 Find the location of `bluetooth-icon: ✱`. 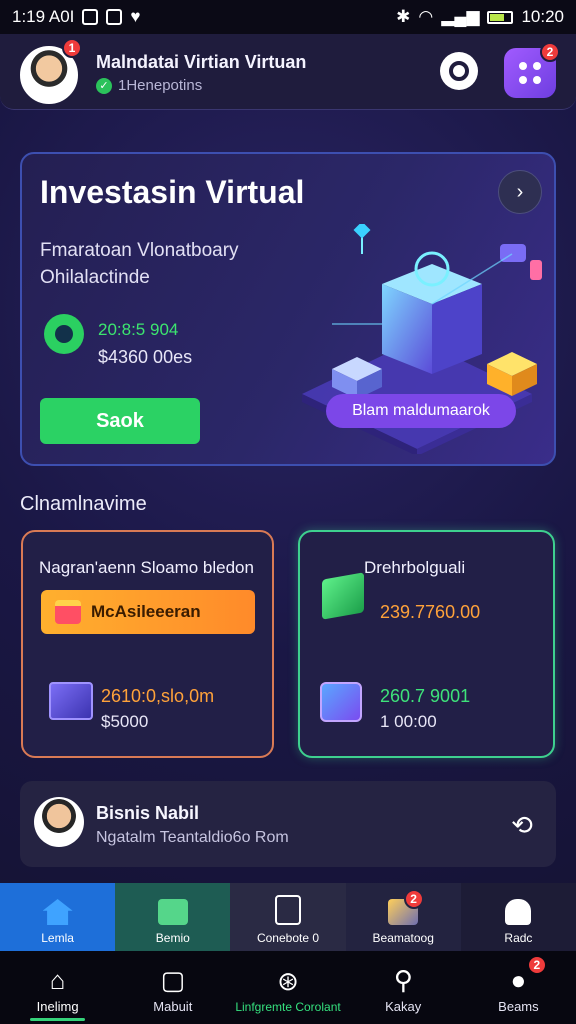

bluetooth-icon: ✱ is located at coordinates (403, 16).